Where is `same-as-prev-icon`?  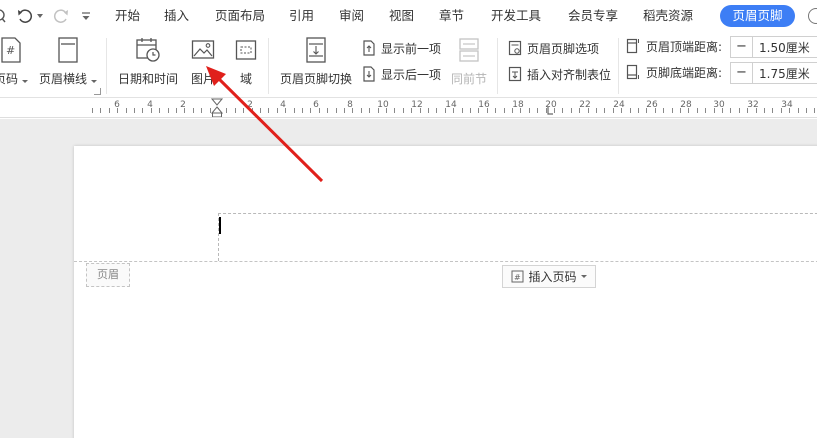 same-as-prev-icon is located at coordinates (469, 50).